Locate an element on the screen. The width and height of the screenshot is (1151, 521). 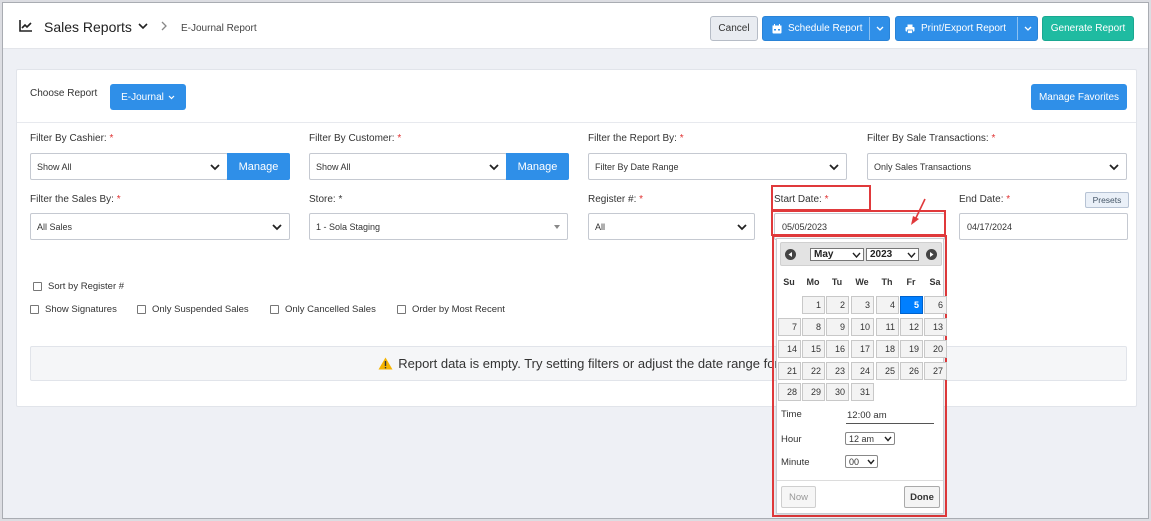
calendar-day: 7 is located at coordinates (789, 327).